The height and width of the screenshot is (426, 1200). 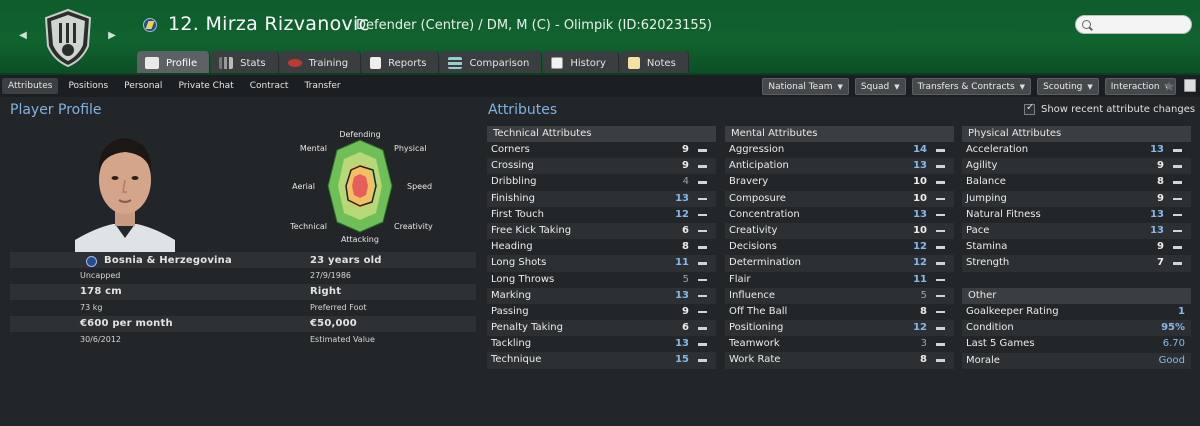 I want to click on attribute-row: Technique 15, so click(x=601, y=360).